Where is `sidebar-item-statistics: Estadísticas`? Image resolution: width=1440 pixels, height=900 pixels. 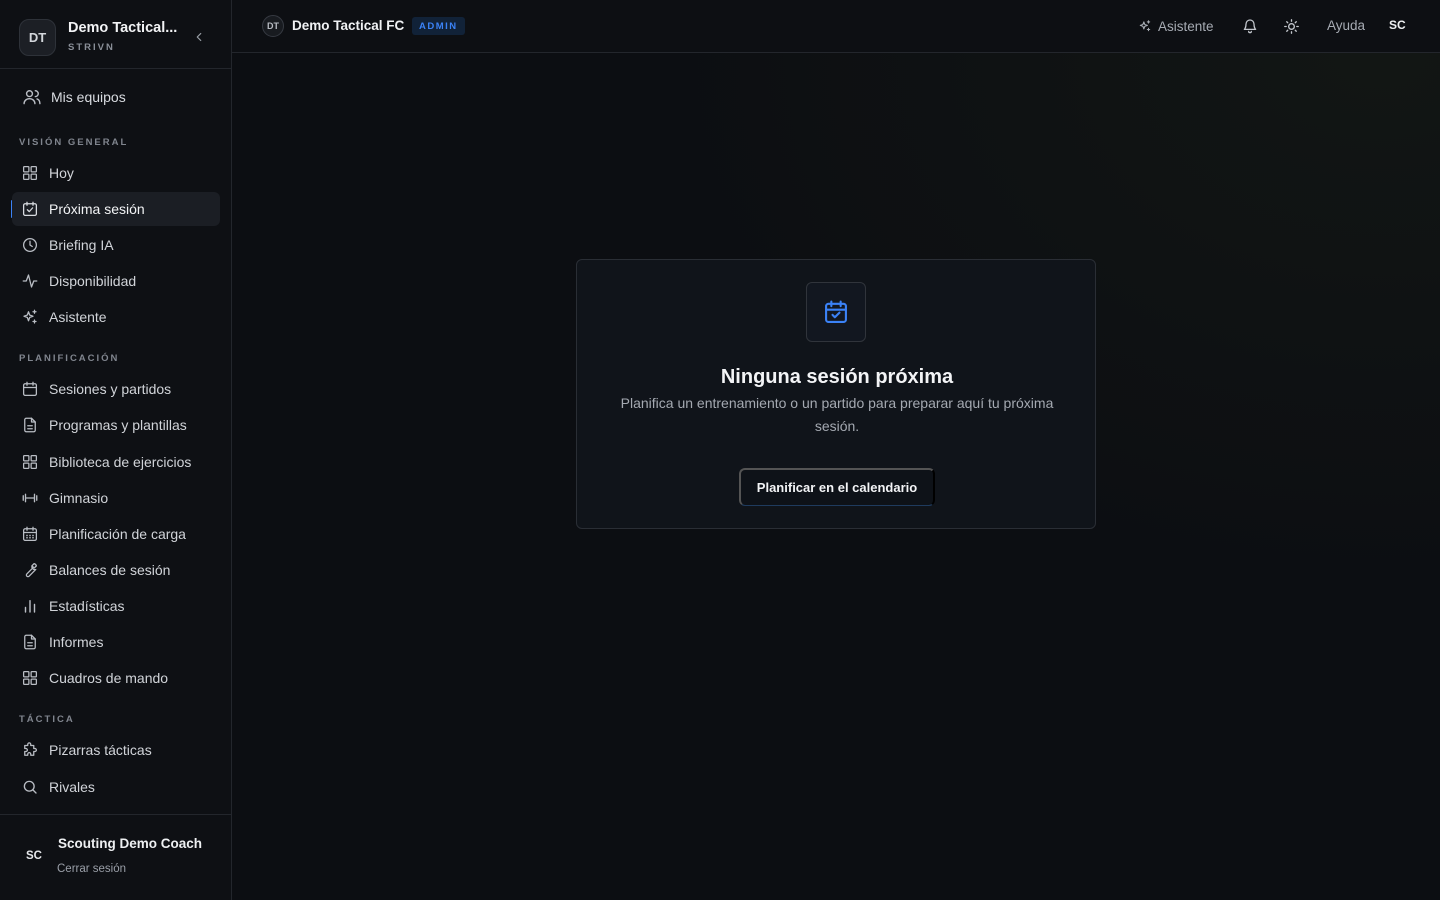 sidebar-item-statistics: Estadísticas is located at coordinates (116, 606).